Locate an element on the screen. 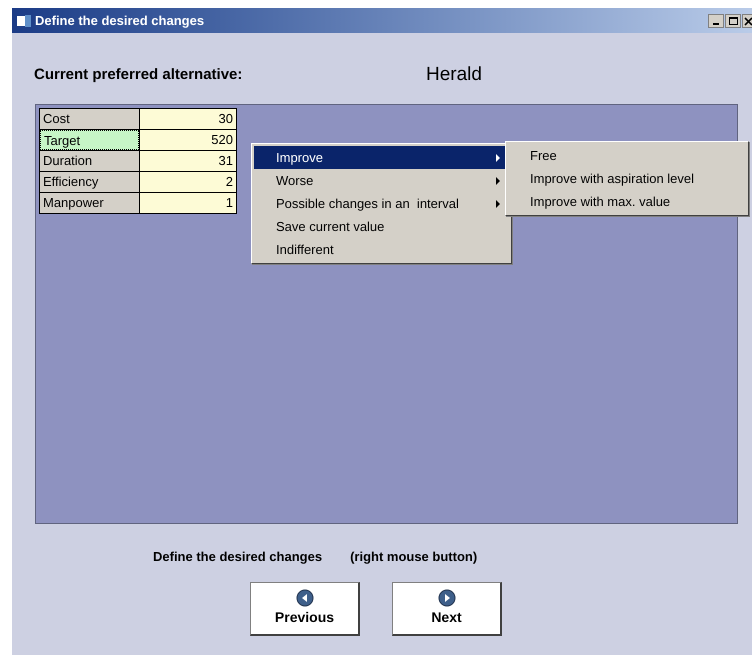 The width and height of the screenshot is (752, 655). hint-note: (right mouse button) is located at coordinates (414, 557).